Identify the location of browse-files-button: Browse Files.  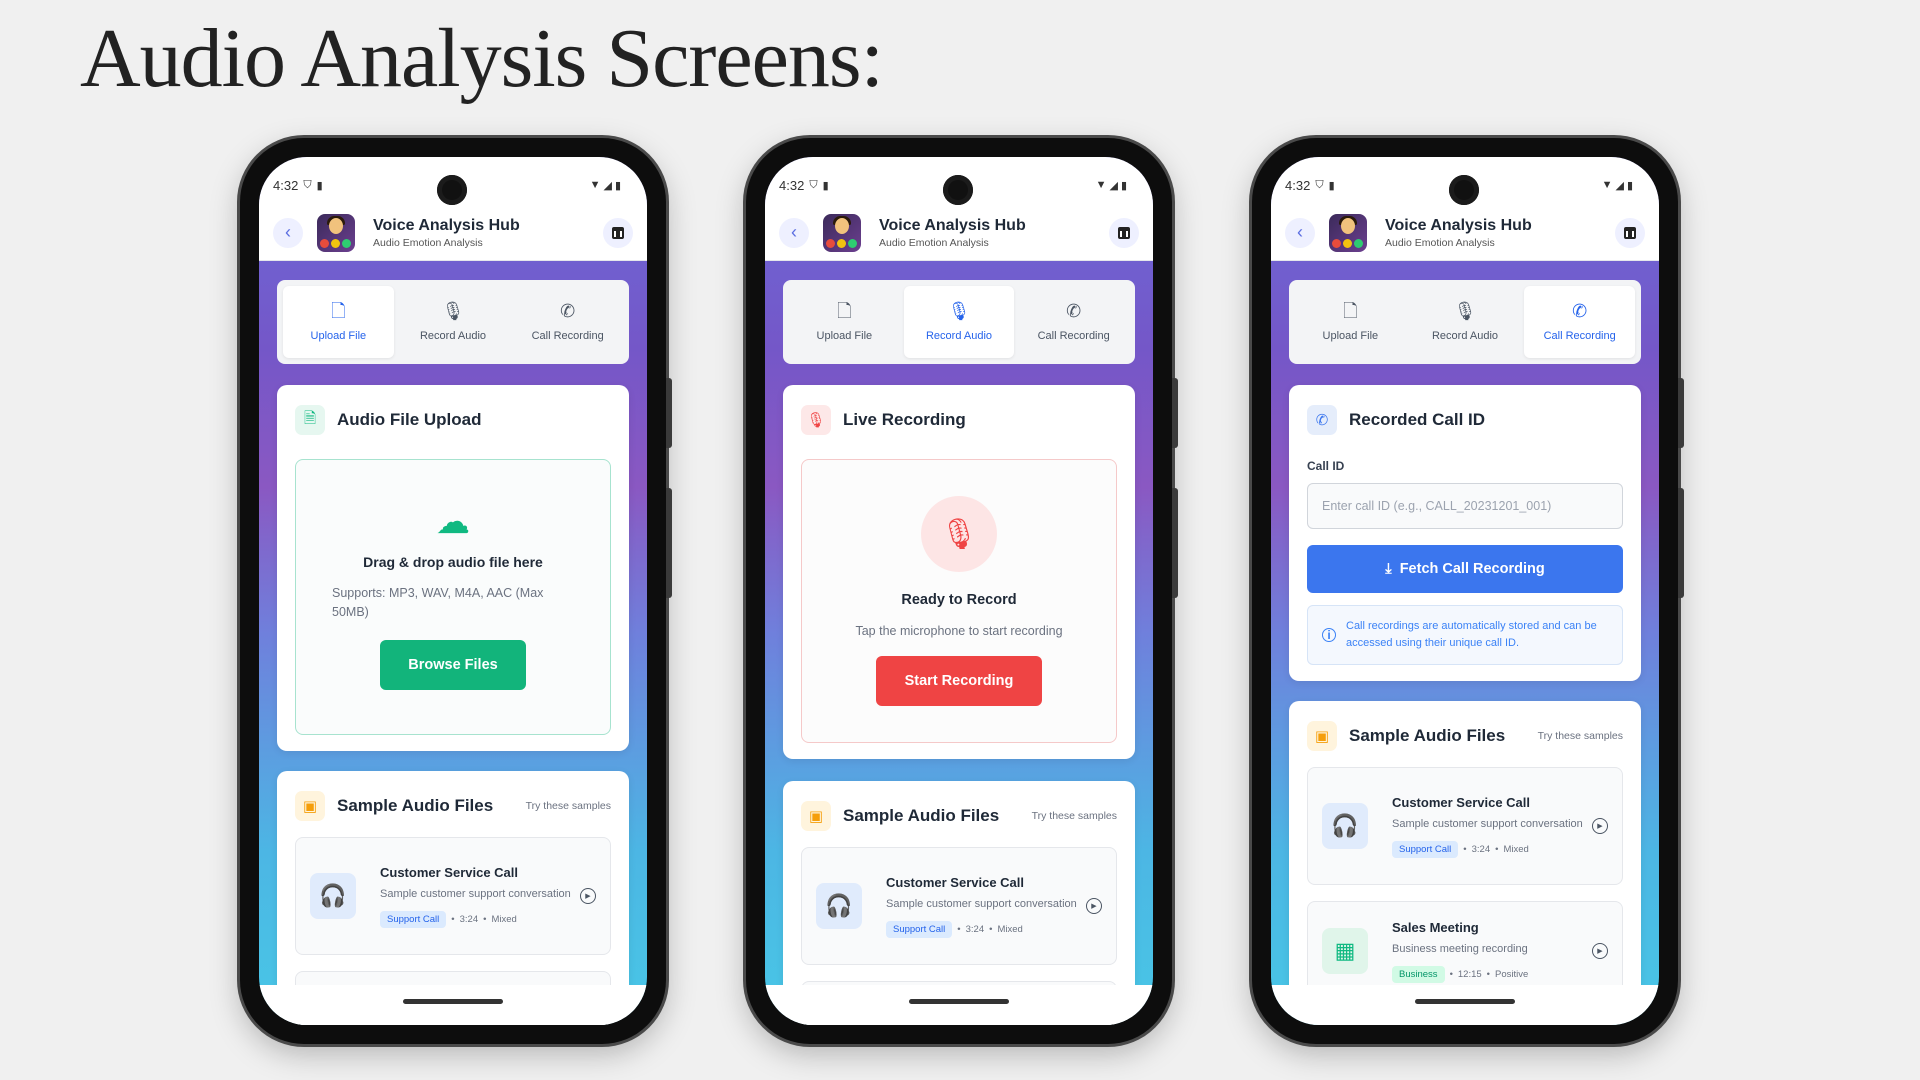
(453, 665).